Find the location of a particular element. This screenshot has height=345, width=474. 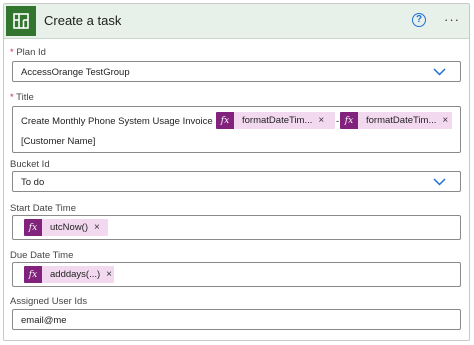

more-options-icon: ··· is located at coordinates (452, 19).